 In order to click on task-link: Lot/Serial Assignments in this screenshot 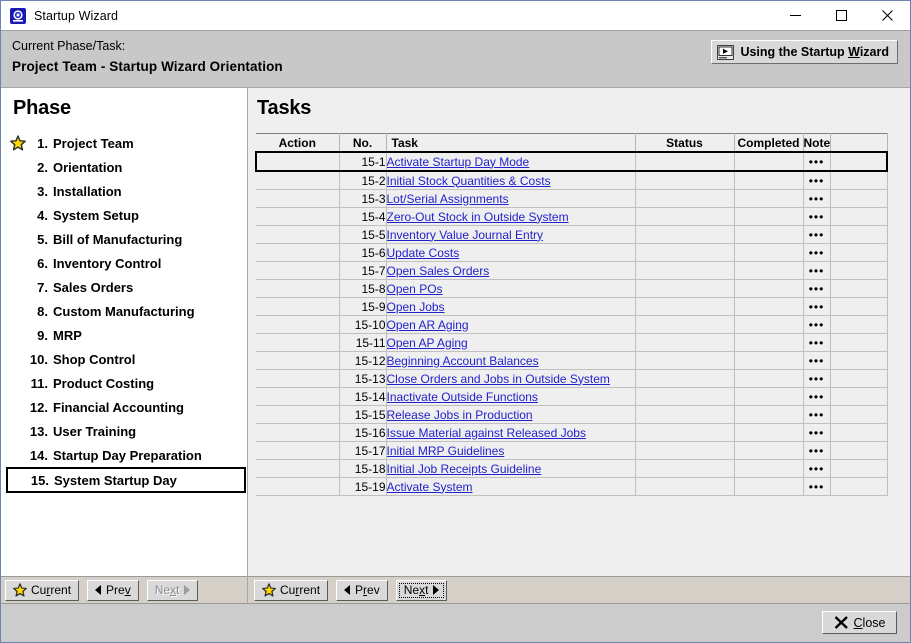, I will do `click(448, 199)`.